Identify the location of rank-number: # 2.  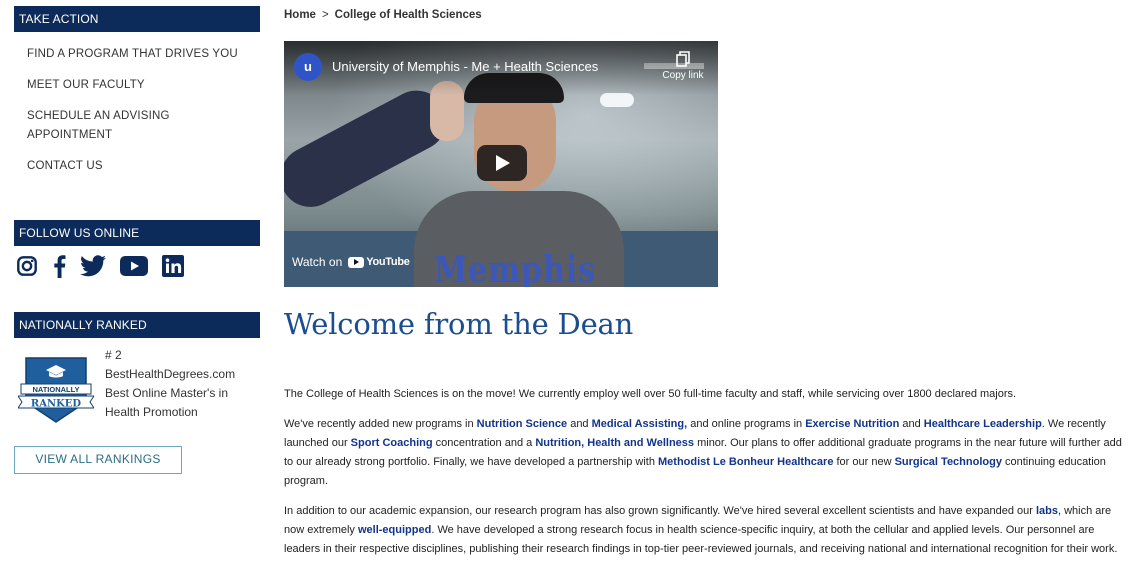
(113, 355).